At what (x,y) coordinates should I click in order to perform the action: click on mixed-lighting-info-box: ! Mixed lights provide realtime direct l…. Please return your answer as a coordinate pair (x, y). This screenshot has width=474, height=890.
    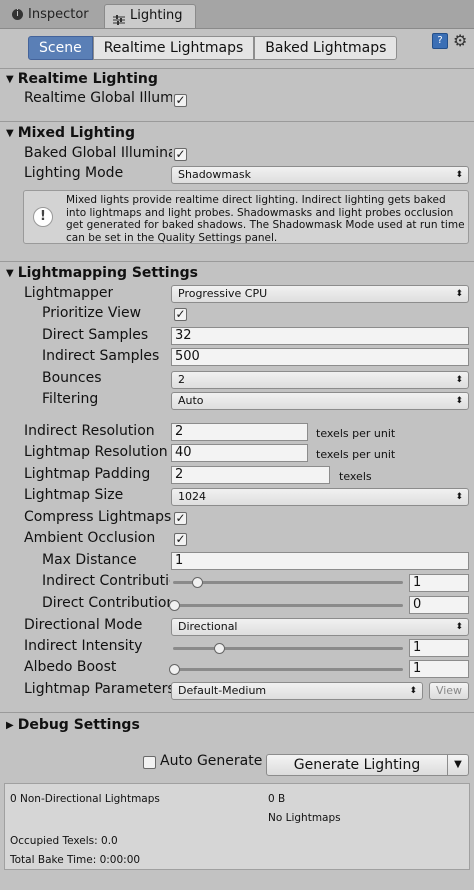
    Looking at the image, I should click on (246, 217).